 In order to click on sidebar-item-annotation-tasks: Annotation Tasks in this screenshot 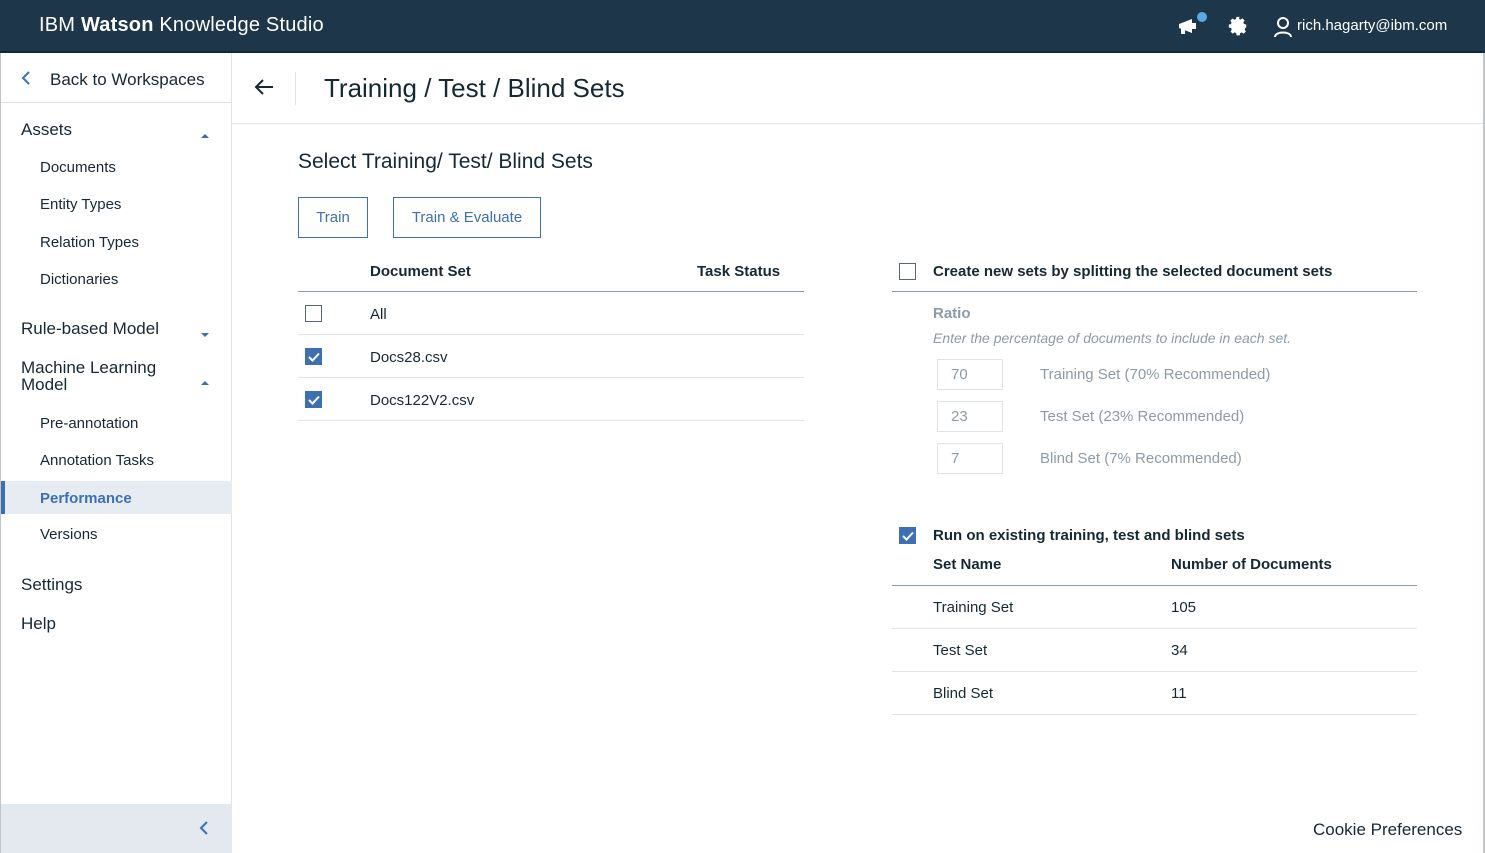, I will do `click(97, 460)`.